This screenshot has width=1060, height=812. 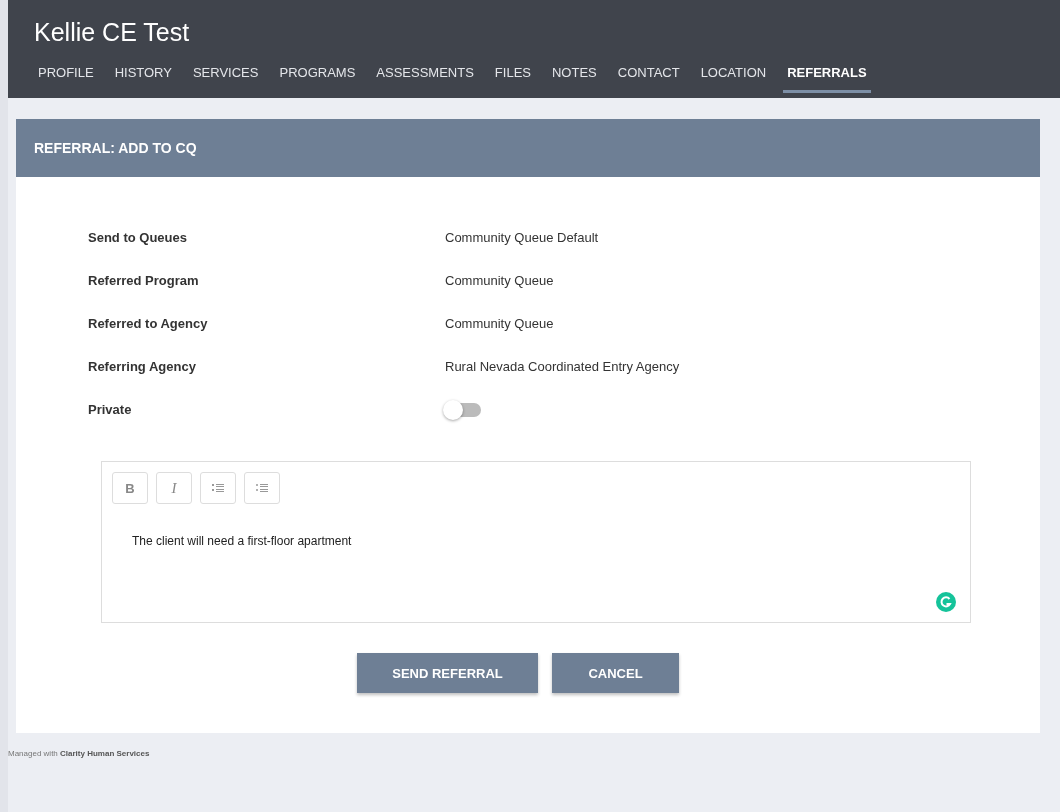 I want to click on field-label: Private, so click(x=110, y=409).